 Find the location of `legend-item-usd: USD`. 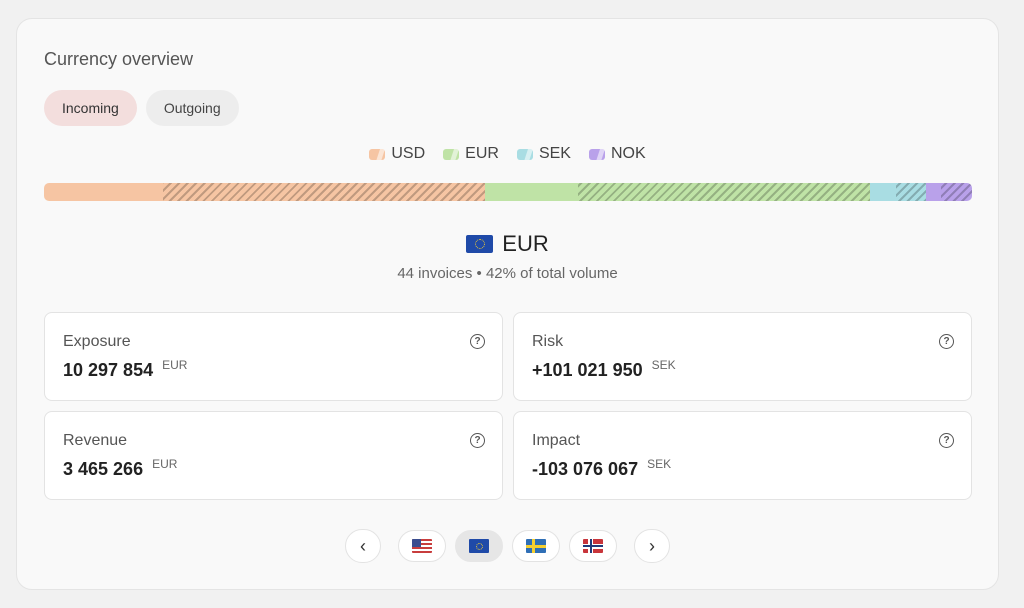

legend-item-usd: USD is located at coordinates (397, 154).